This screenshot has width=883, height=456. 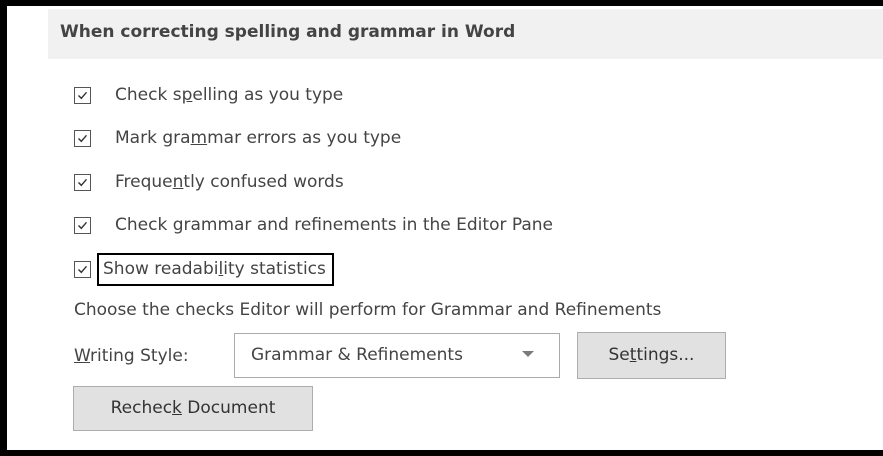 I want to click on option-check-spelling: Check spelling as you type, so click(x=208, y=95).